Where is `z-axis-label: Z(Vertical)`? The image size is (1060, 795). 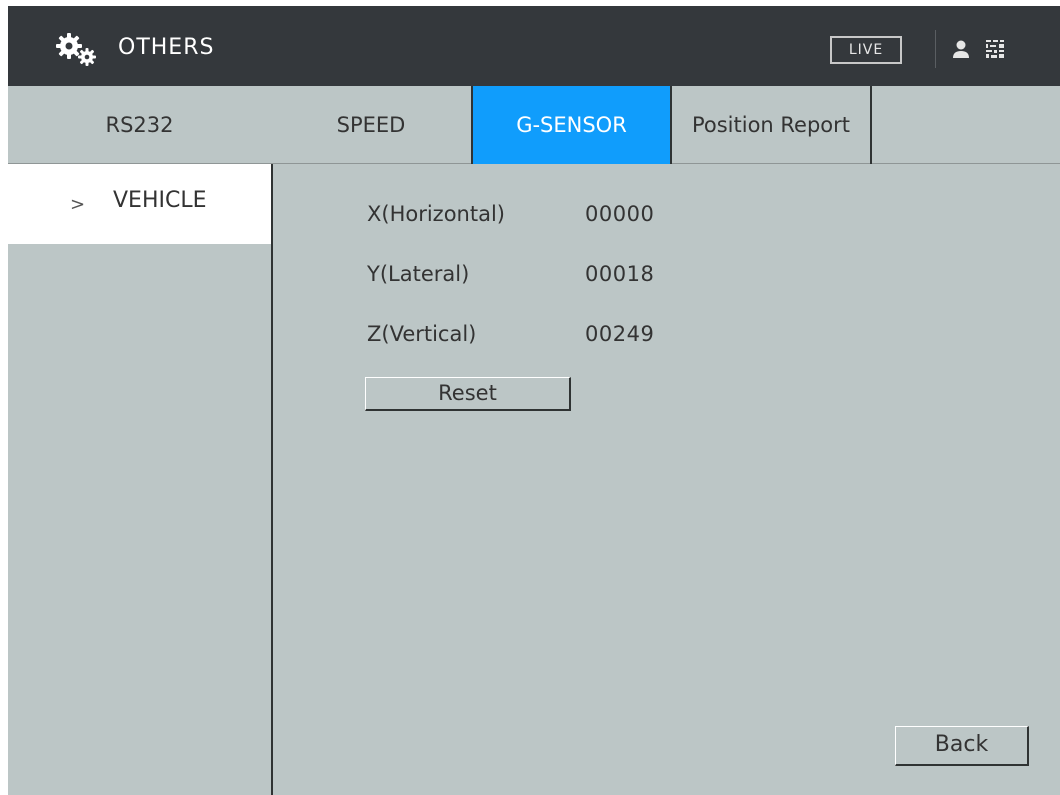 z-axis-label: Z(Vertical) is located at coordinates (422, 334).